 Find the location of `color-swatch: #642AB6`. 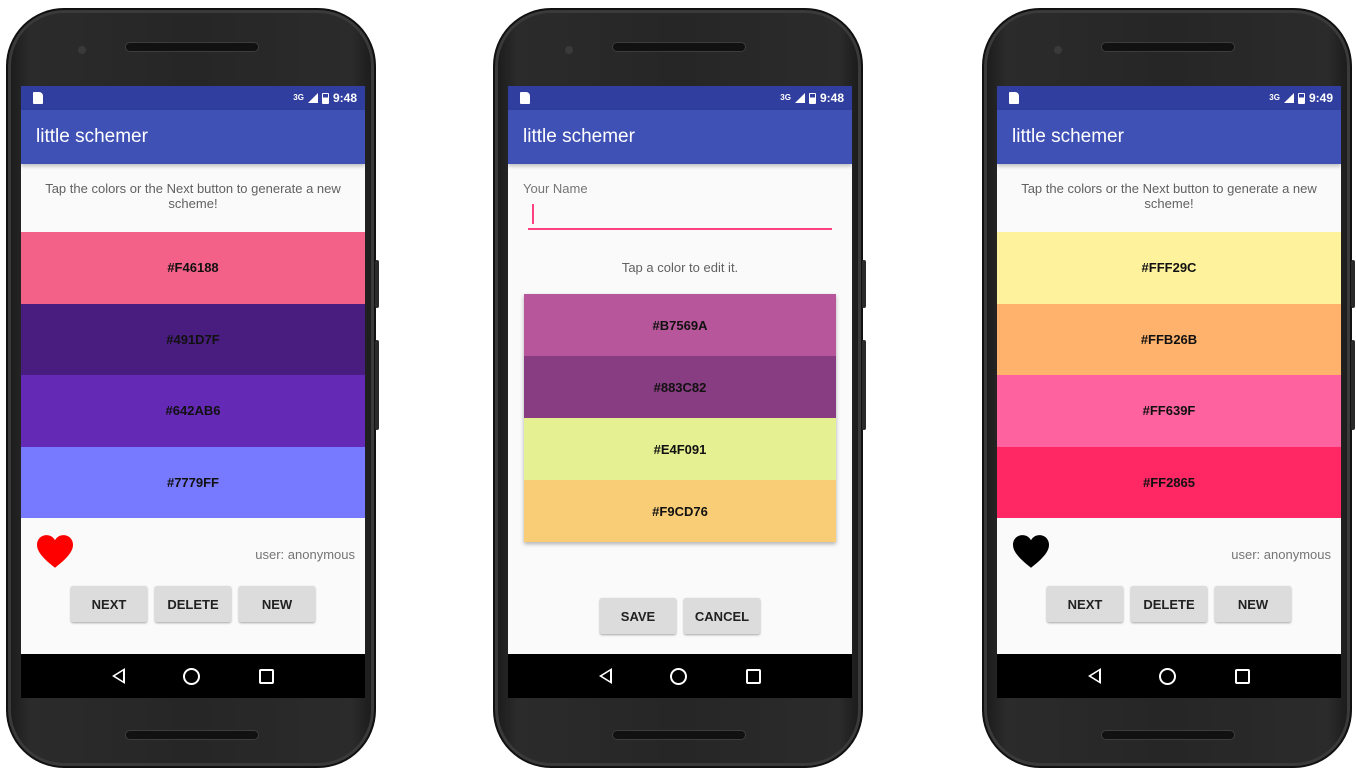

color-swatch: #642AB6 is located at coordinates (193, 411).